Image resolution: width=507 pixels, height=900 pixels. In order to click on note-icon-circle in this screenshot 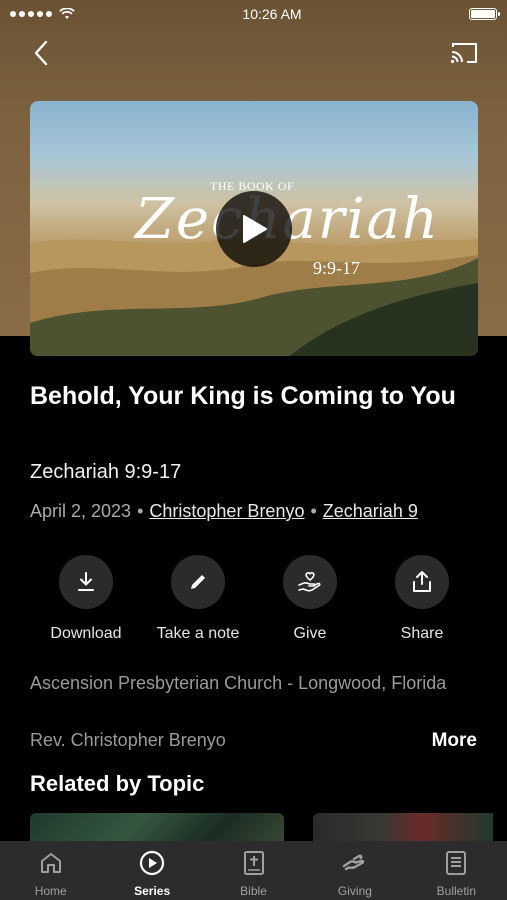, I will do `click(198, 582)`.